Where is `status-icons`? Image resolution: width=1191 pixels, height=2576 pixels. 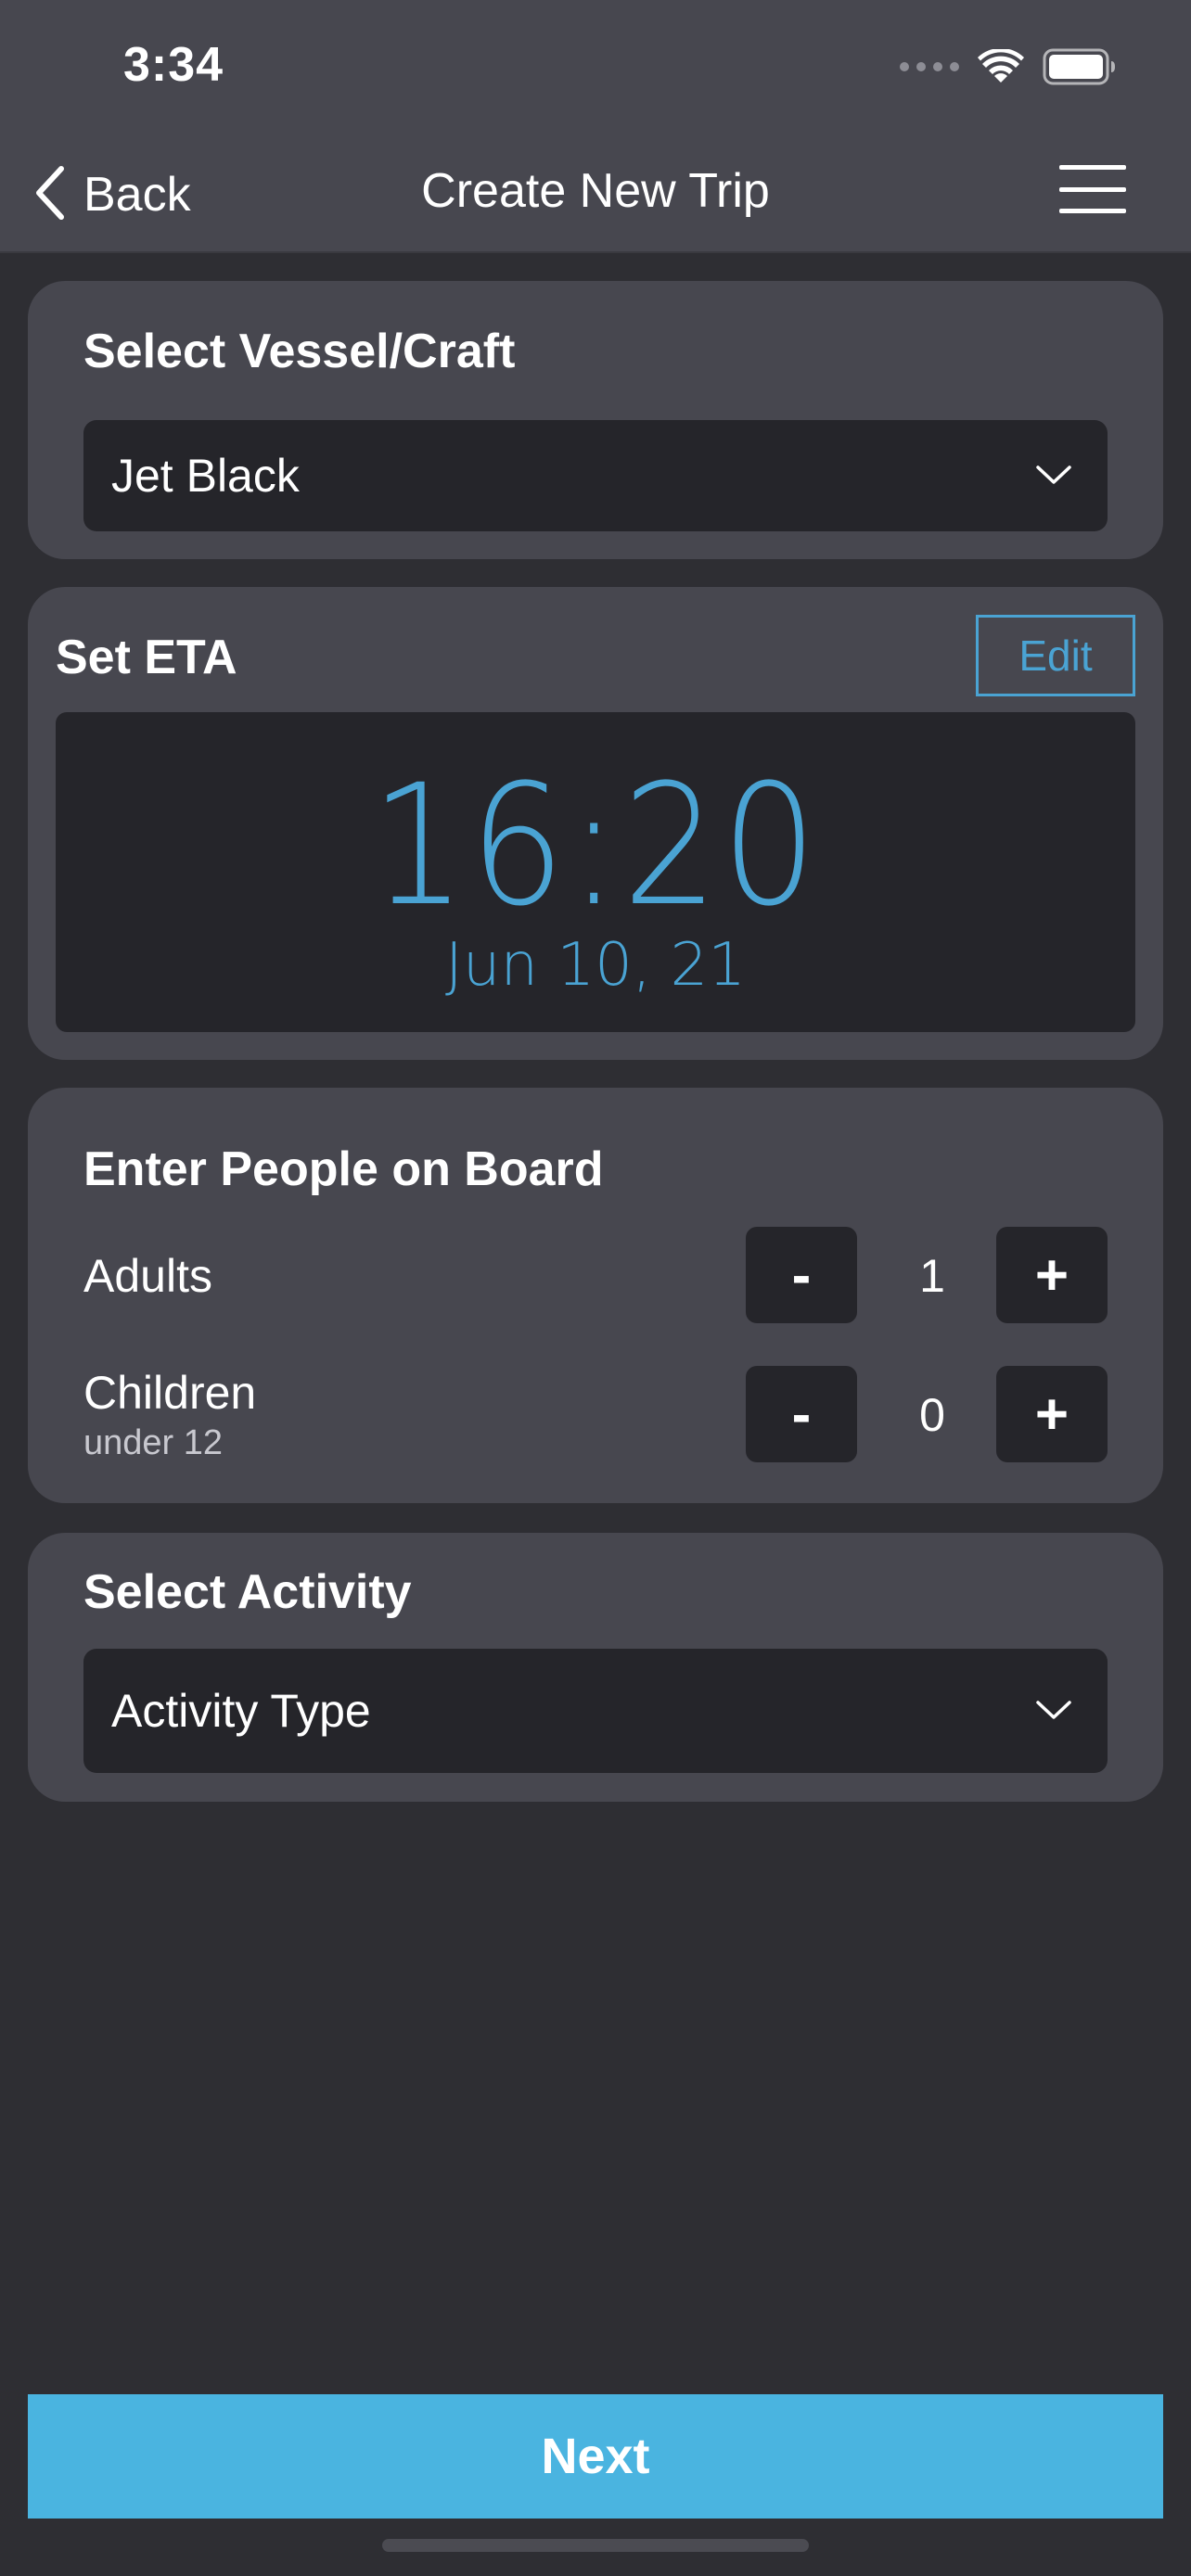 status-icons is located at coordinates (1008, 67).